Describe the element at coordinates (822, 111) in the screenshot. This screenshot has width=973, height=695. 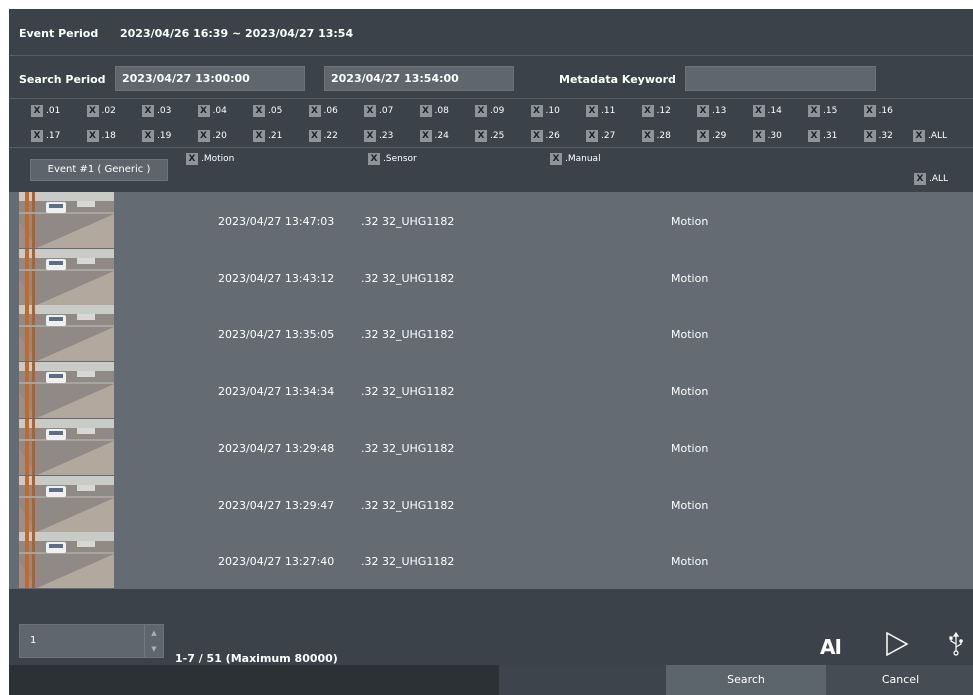
I see `channel-checkbox: X .15` at that location.